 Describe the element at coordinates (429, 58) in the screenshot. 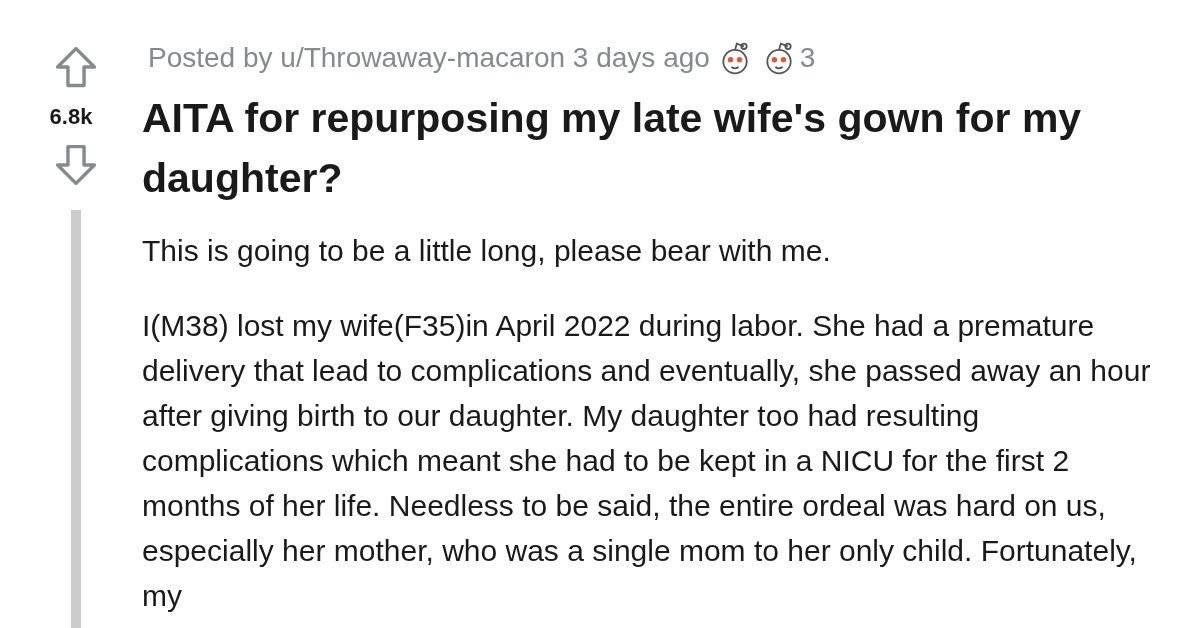

I see `post-meta: Posted by u/Throwaway-macaron 3 days ago` at that location.